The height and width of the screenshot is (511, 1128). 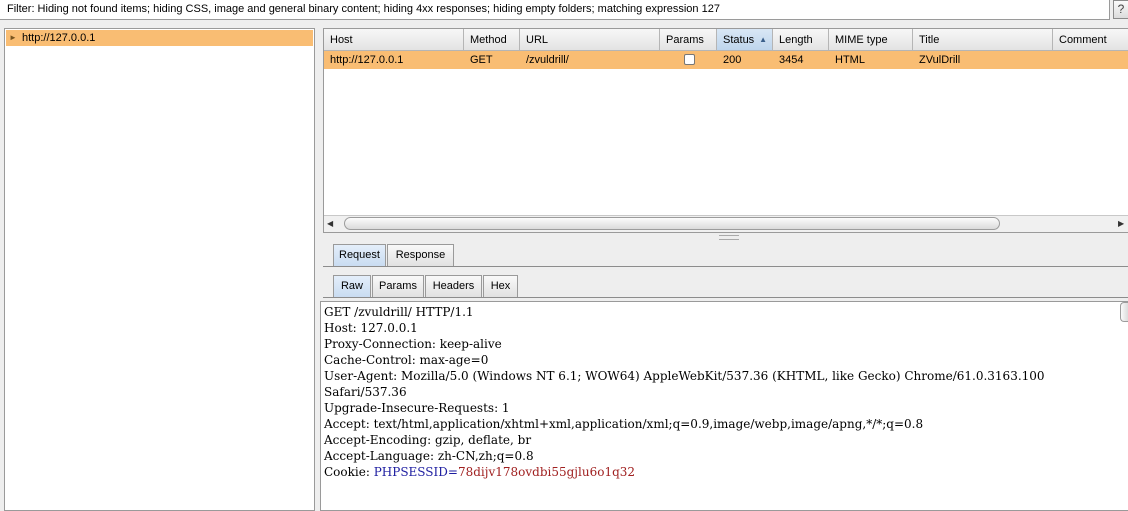 I want to click on cell-comment, so click(x=1056, y=60).